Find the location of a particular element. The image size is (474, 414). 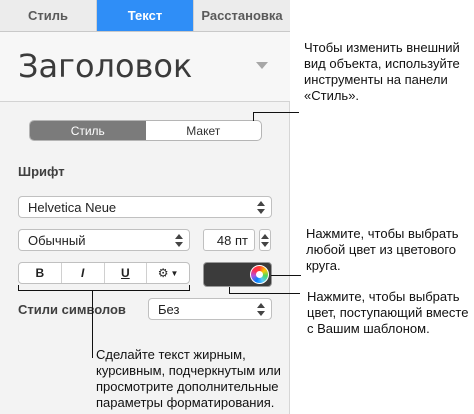

advanced-options-button: ⚙ ▼ is located at coordinates (168, 273).